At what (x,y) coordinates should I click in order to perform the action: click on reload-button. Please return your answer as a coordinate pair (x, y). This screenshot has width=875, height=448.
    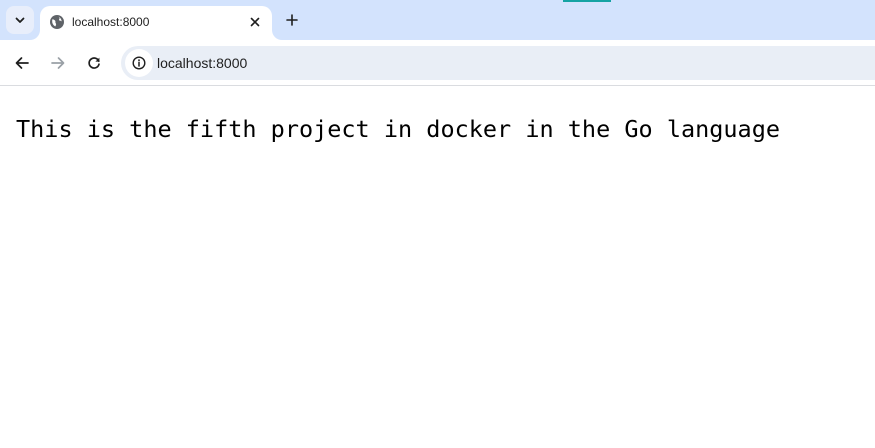
    Looking at the image, I should click on (94, 63).